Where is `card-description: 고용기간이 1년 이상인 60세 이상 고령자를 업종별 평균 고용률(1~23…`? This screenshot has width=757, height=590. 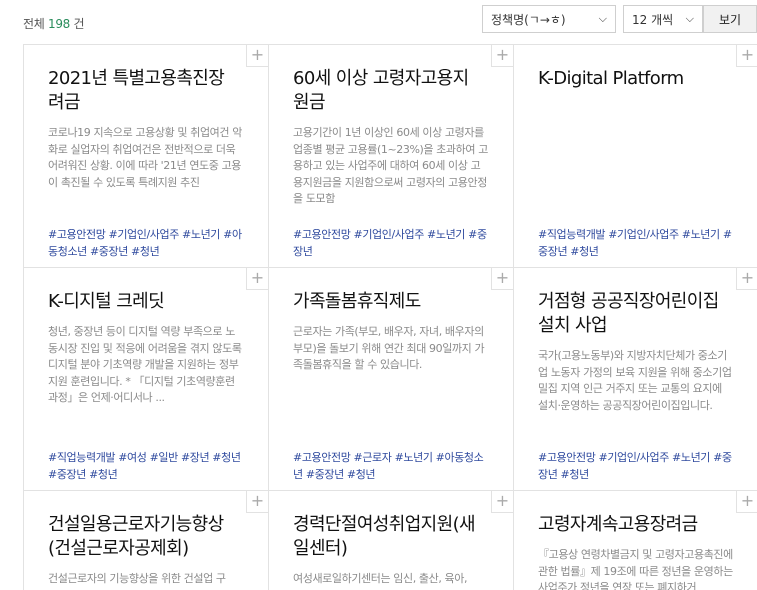
card-description: 고용기간이 1년 이상인 60세 이상 고령자를 업종별 평균 고용률(1~23… is located at coordinates (390, 165).